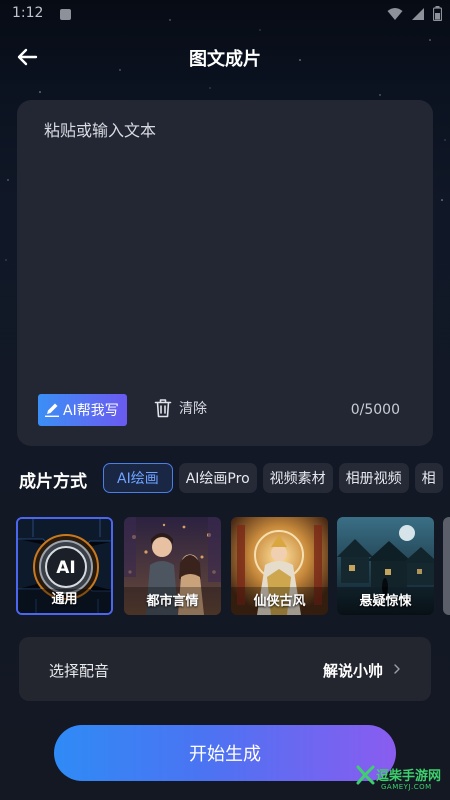 The image size is (450, 800). I want to click on partial-thumbnail, so click(446, 566).